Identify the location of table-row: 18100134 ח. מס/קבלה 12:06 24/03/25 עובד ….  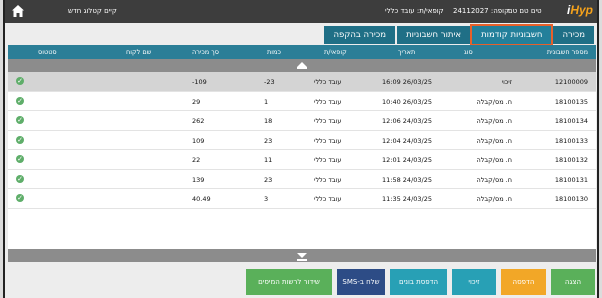
(302, 121).